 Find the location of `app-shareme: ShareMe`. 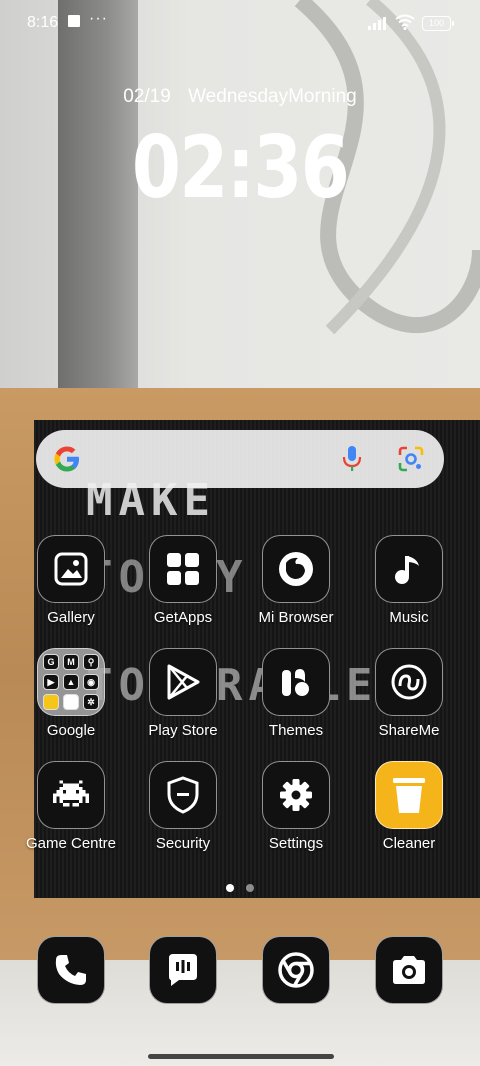

app-shareme: ShareMe is located at coordinates (409, 693).